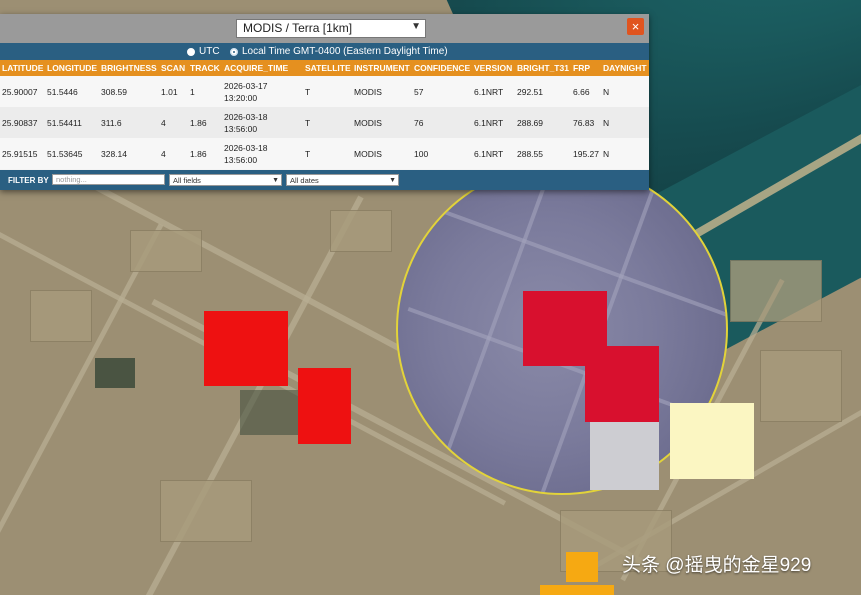  Describe the element at coordinates (246, 86) in the screenshot. I see `cell-acquire-date: 2026-03-17` at that location.